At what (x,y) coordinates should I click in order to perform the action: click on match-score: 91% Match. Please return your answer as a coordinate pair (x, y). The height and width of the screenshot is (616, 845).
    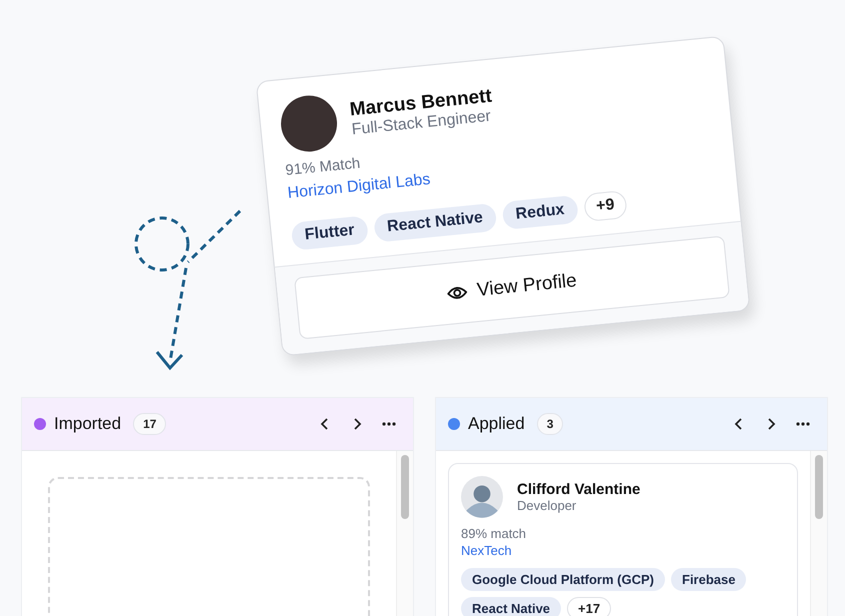
    Looking at the image, I should click on (322, 167).